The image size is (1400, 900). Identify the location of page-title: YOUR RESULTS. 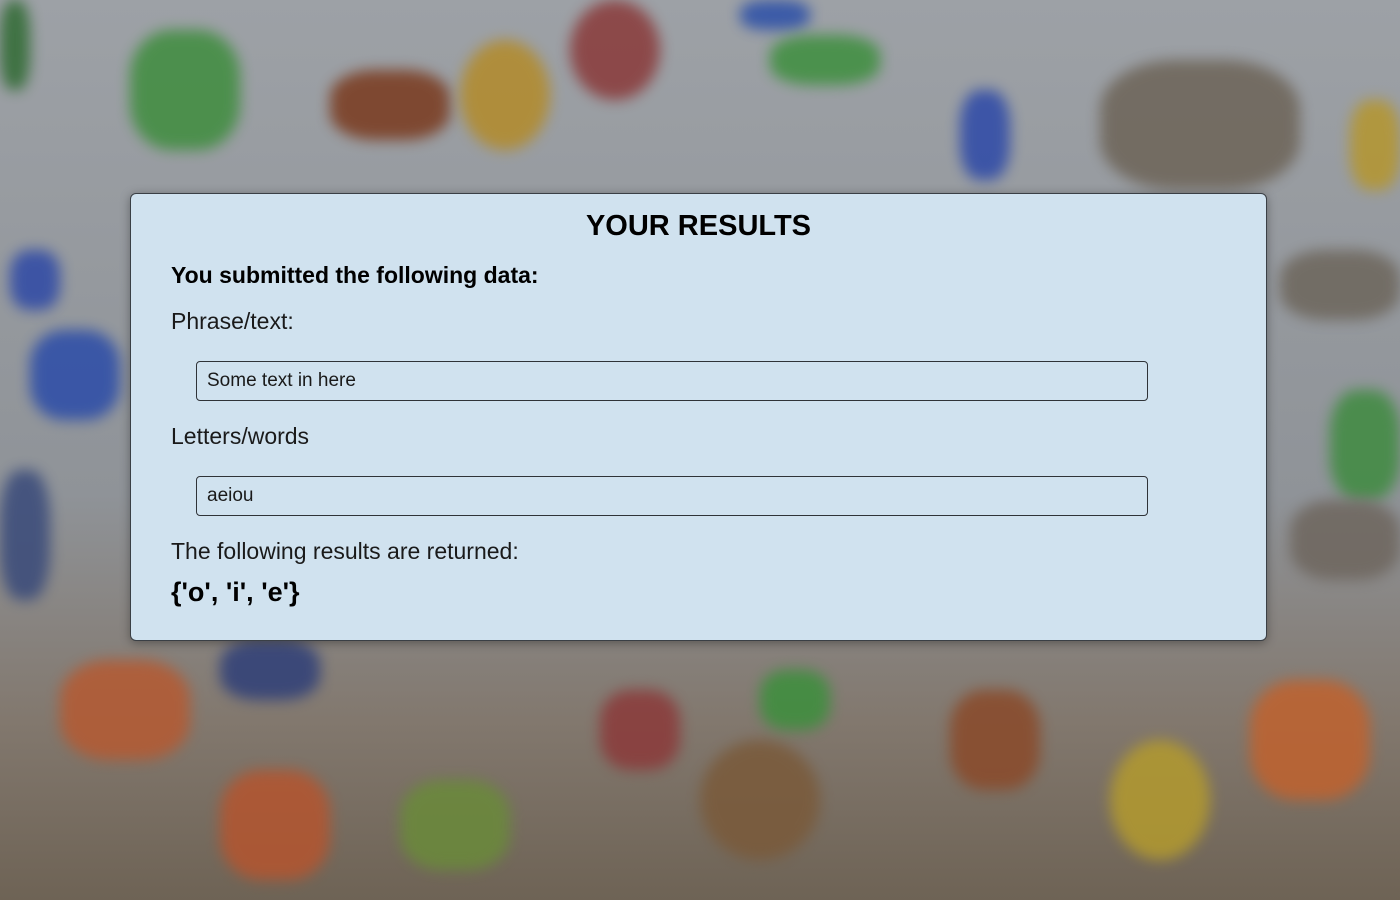
(698, 226).